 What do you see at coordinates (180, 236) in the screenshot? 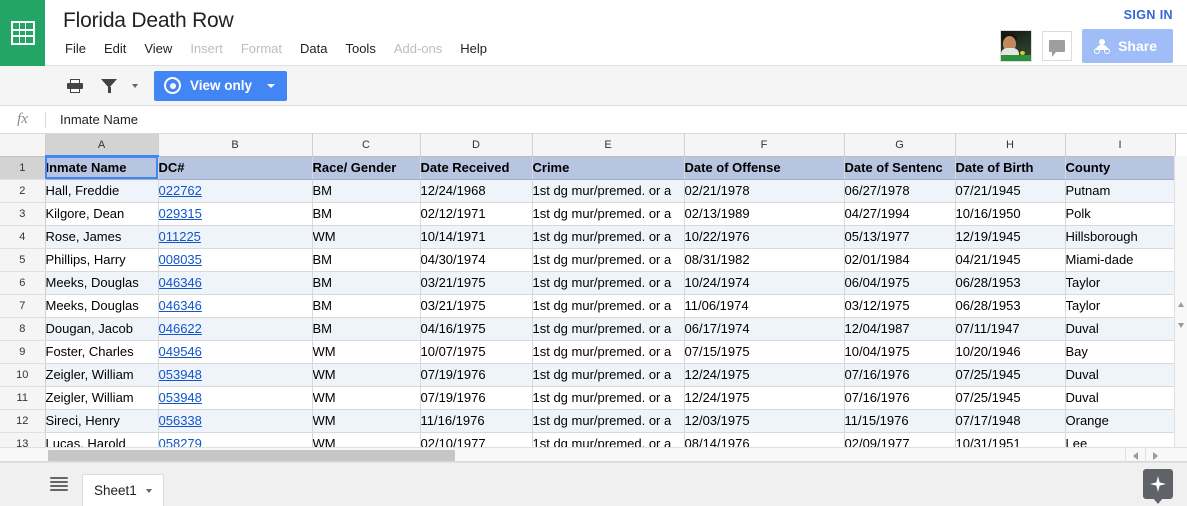
I see `dc-number-link: 011225` at bounding box center [180, 236].